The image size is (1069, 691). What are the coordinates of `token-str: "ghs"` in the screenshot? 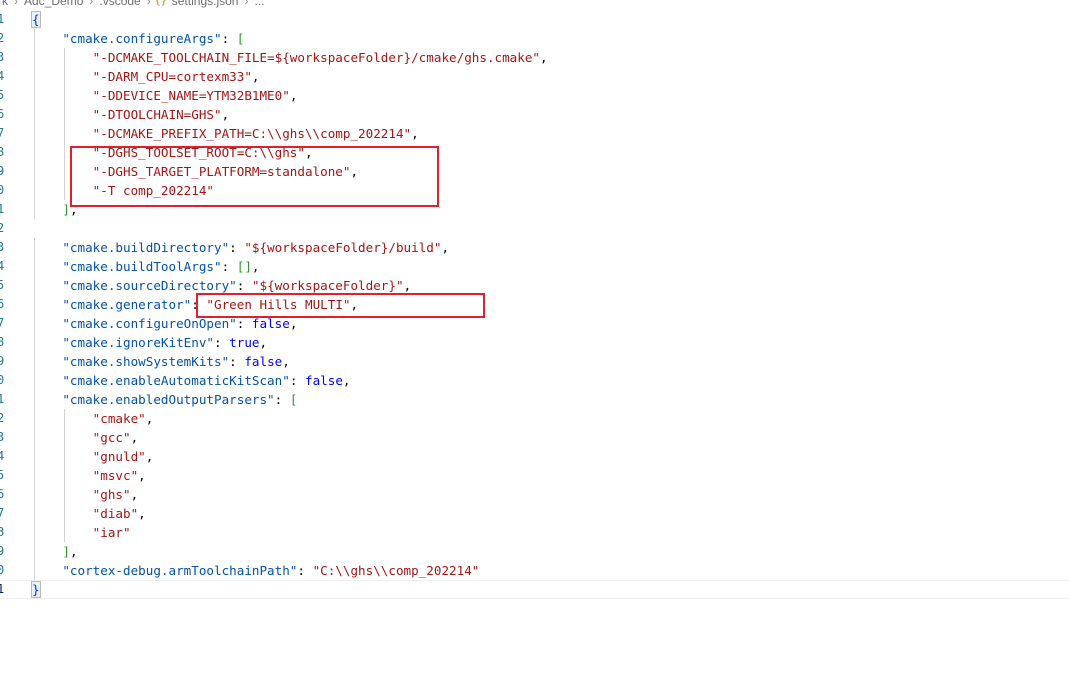 It's located at (111, 494).